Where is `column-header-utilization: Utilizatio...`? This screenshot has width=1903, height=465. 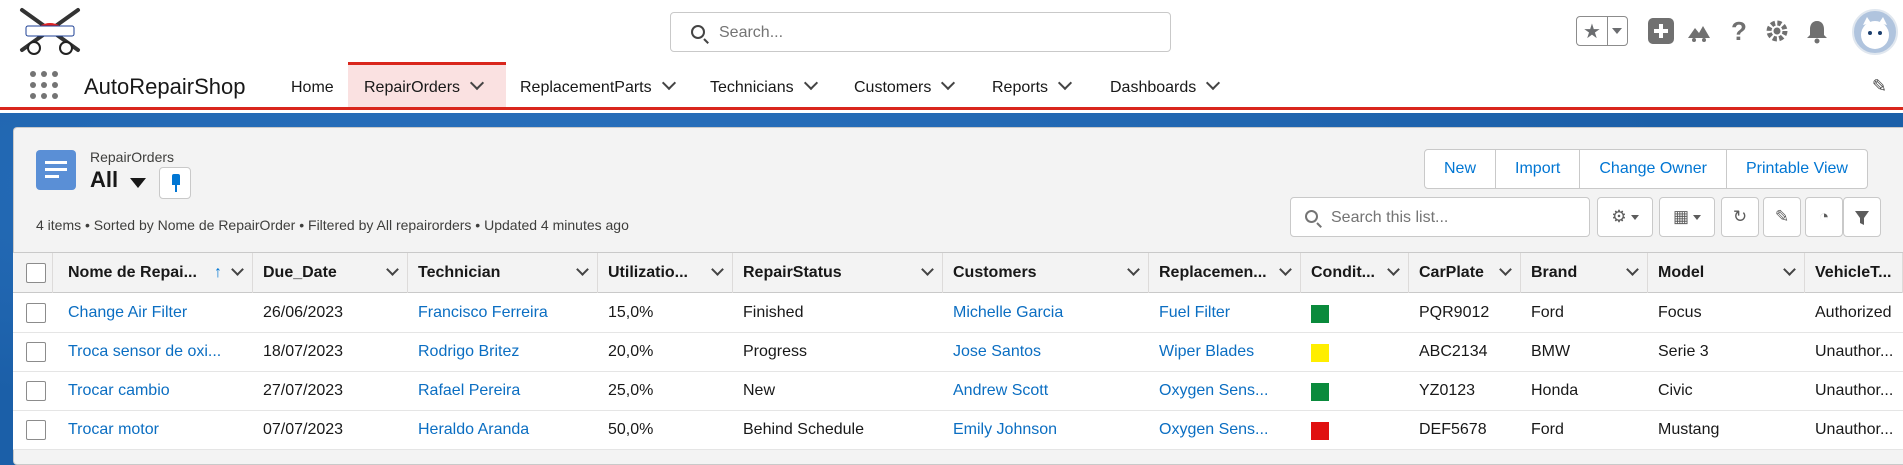
column-header-utilization: Utilizatio... is located at coordinates (665, 273).